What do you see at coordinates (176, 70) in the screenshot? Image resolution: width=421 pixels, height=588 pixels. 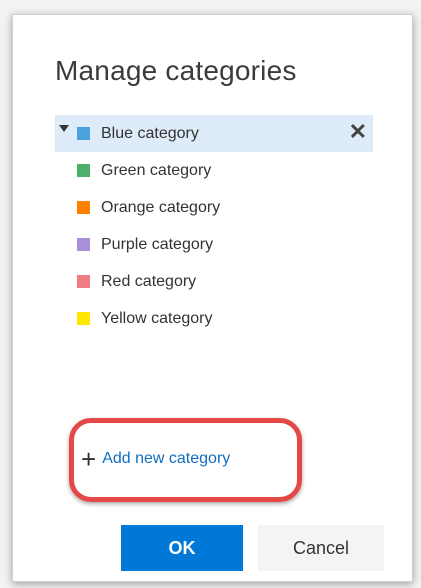 I see `dialog-title: Manage categories` at bounding box center [176, 70].